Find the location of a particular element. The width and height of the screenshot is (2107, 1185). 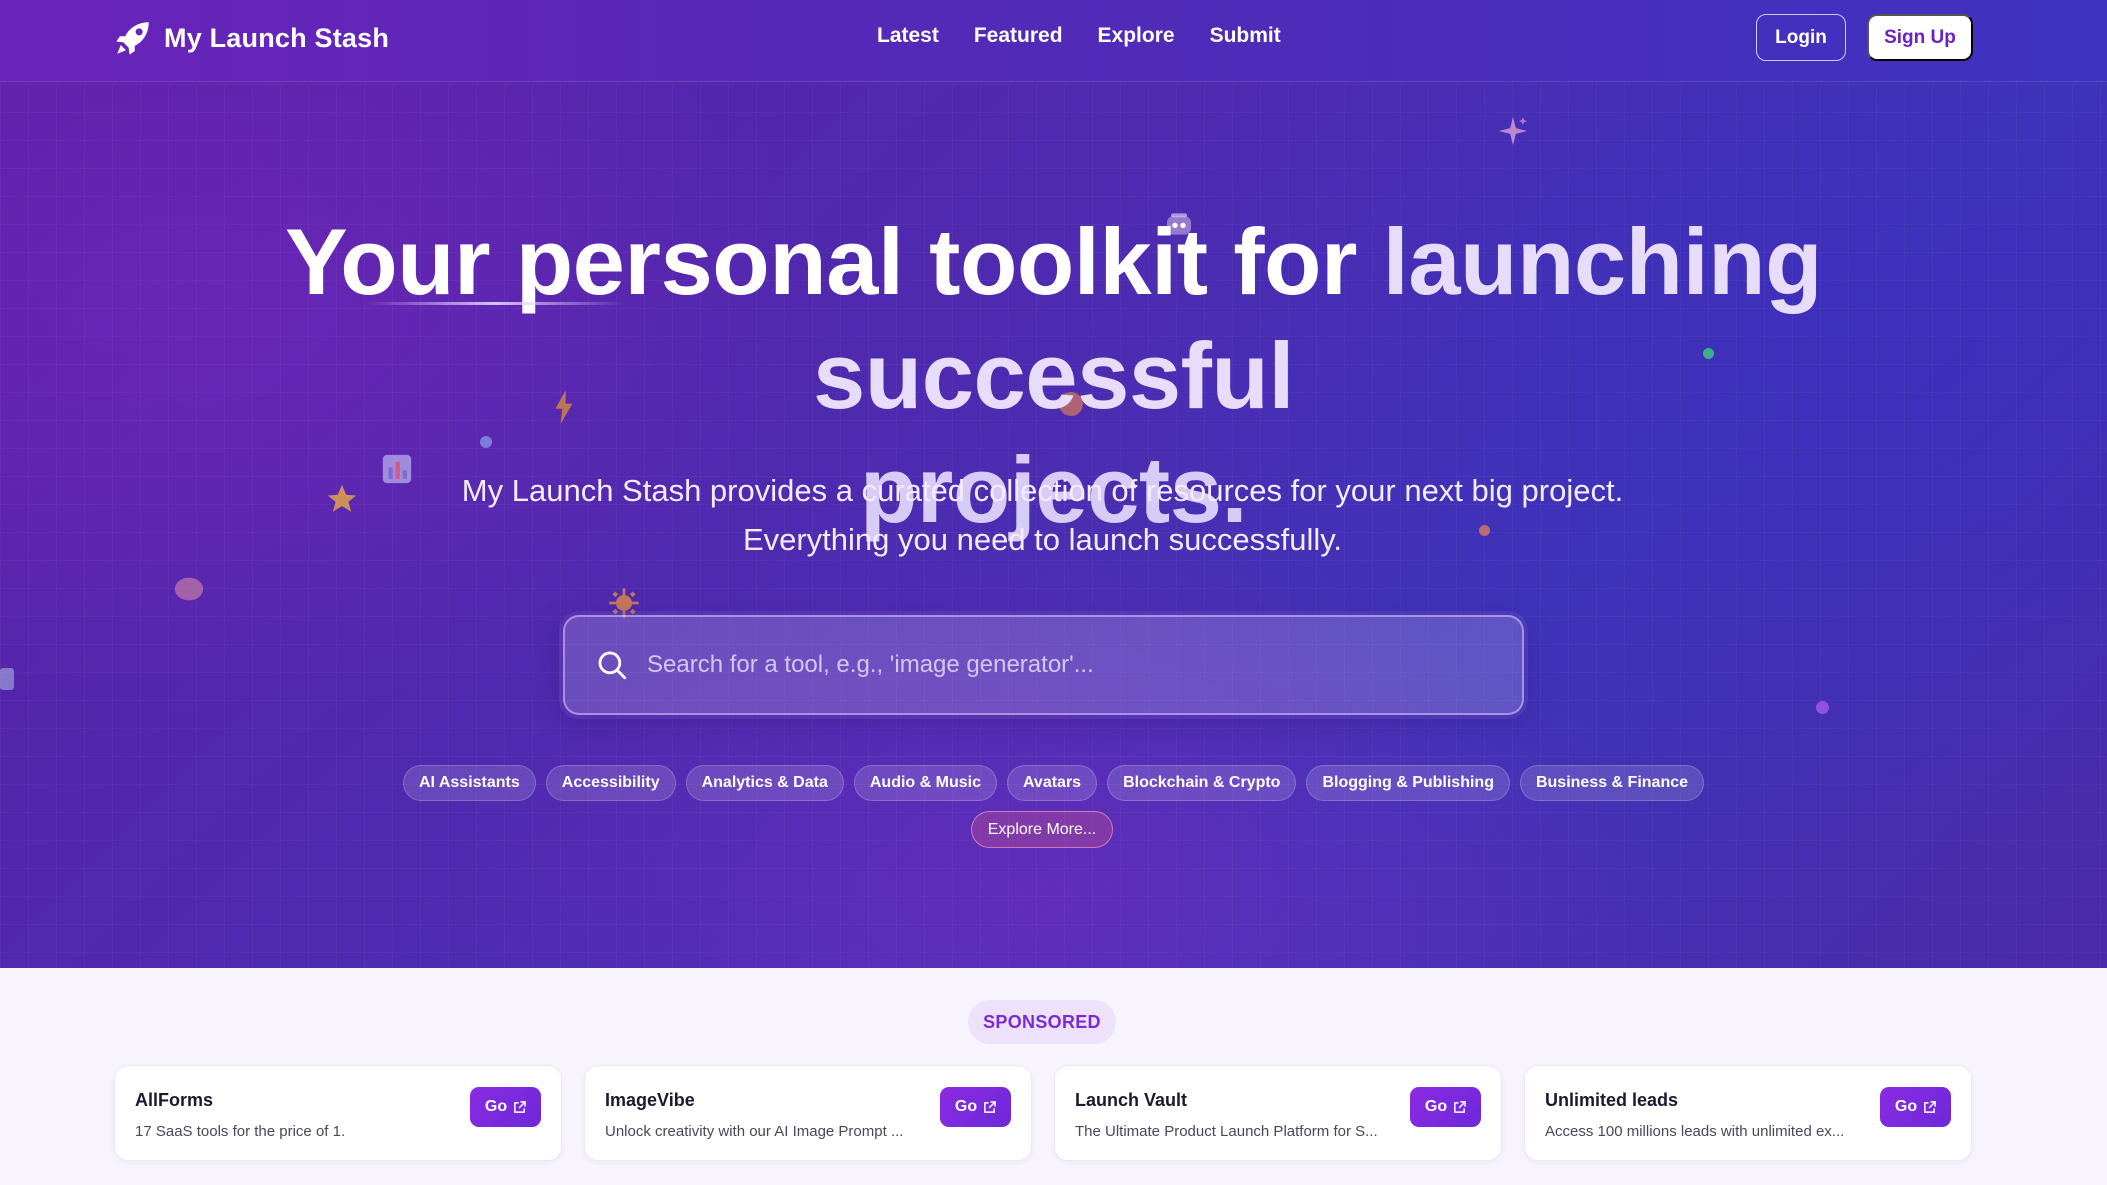

rocket-icon is located at coordinates (132, 38).